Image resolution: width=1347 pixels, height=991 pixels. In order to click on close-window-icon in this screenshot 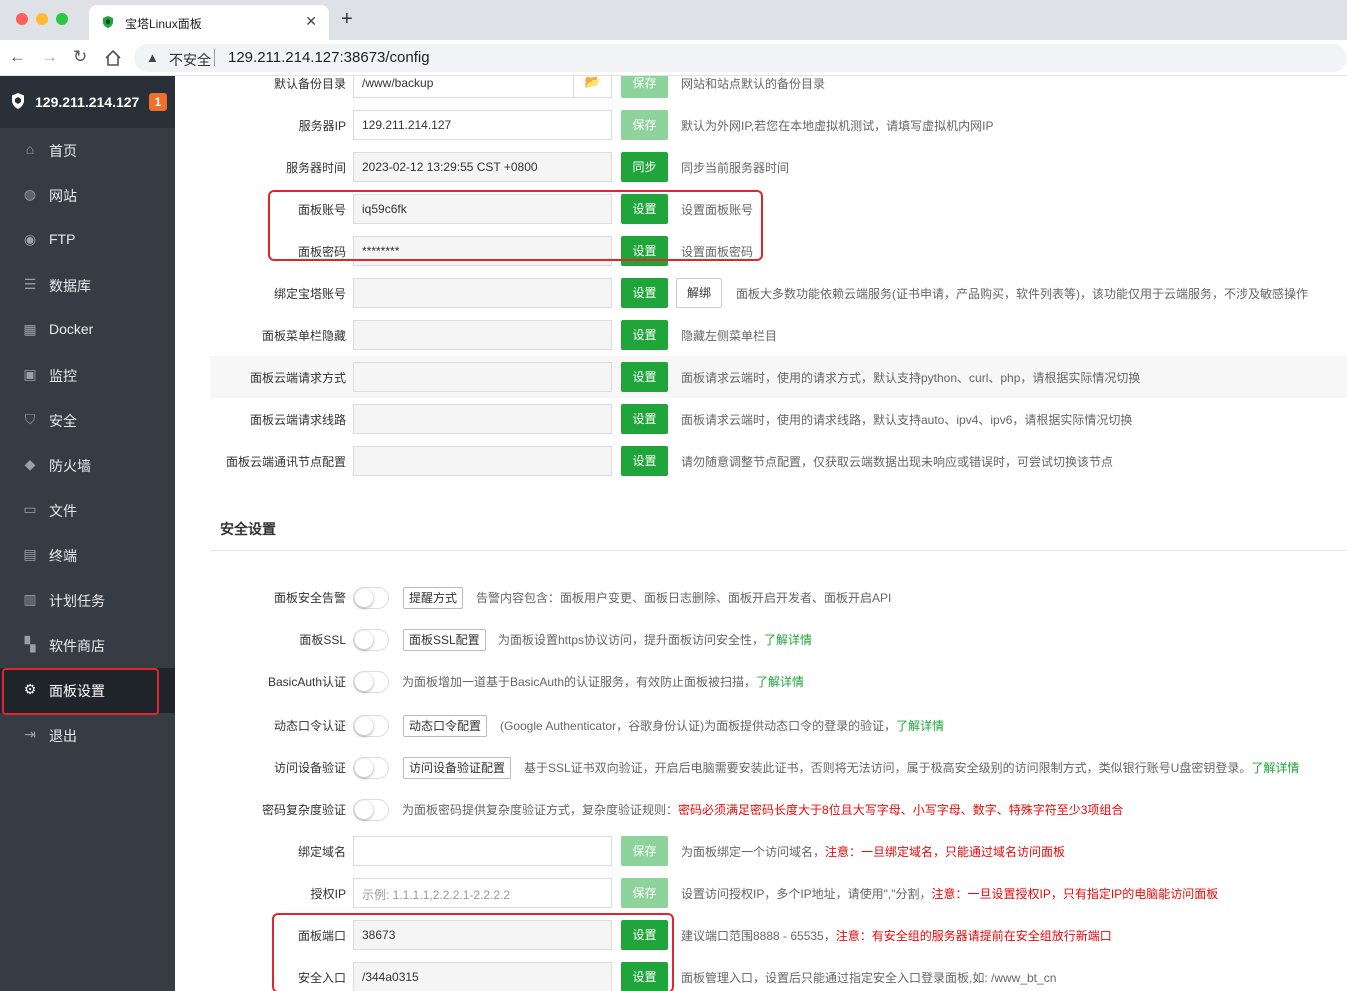, I will do `click(22, 19)`.